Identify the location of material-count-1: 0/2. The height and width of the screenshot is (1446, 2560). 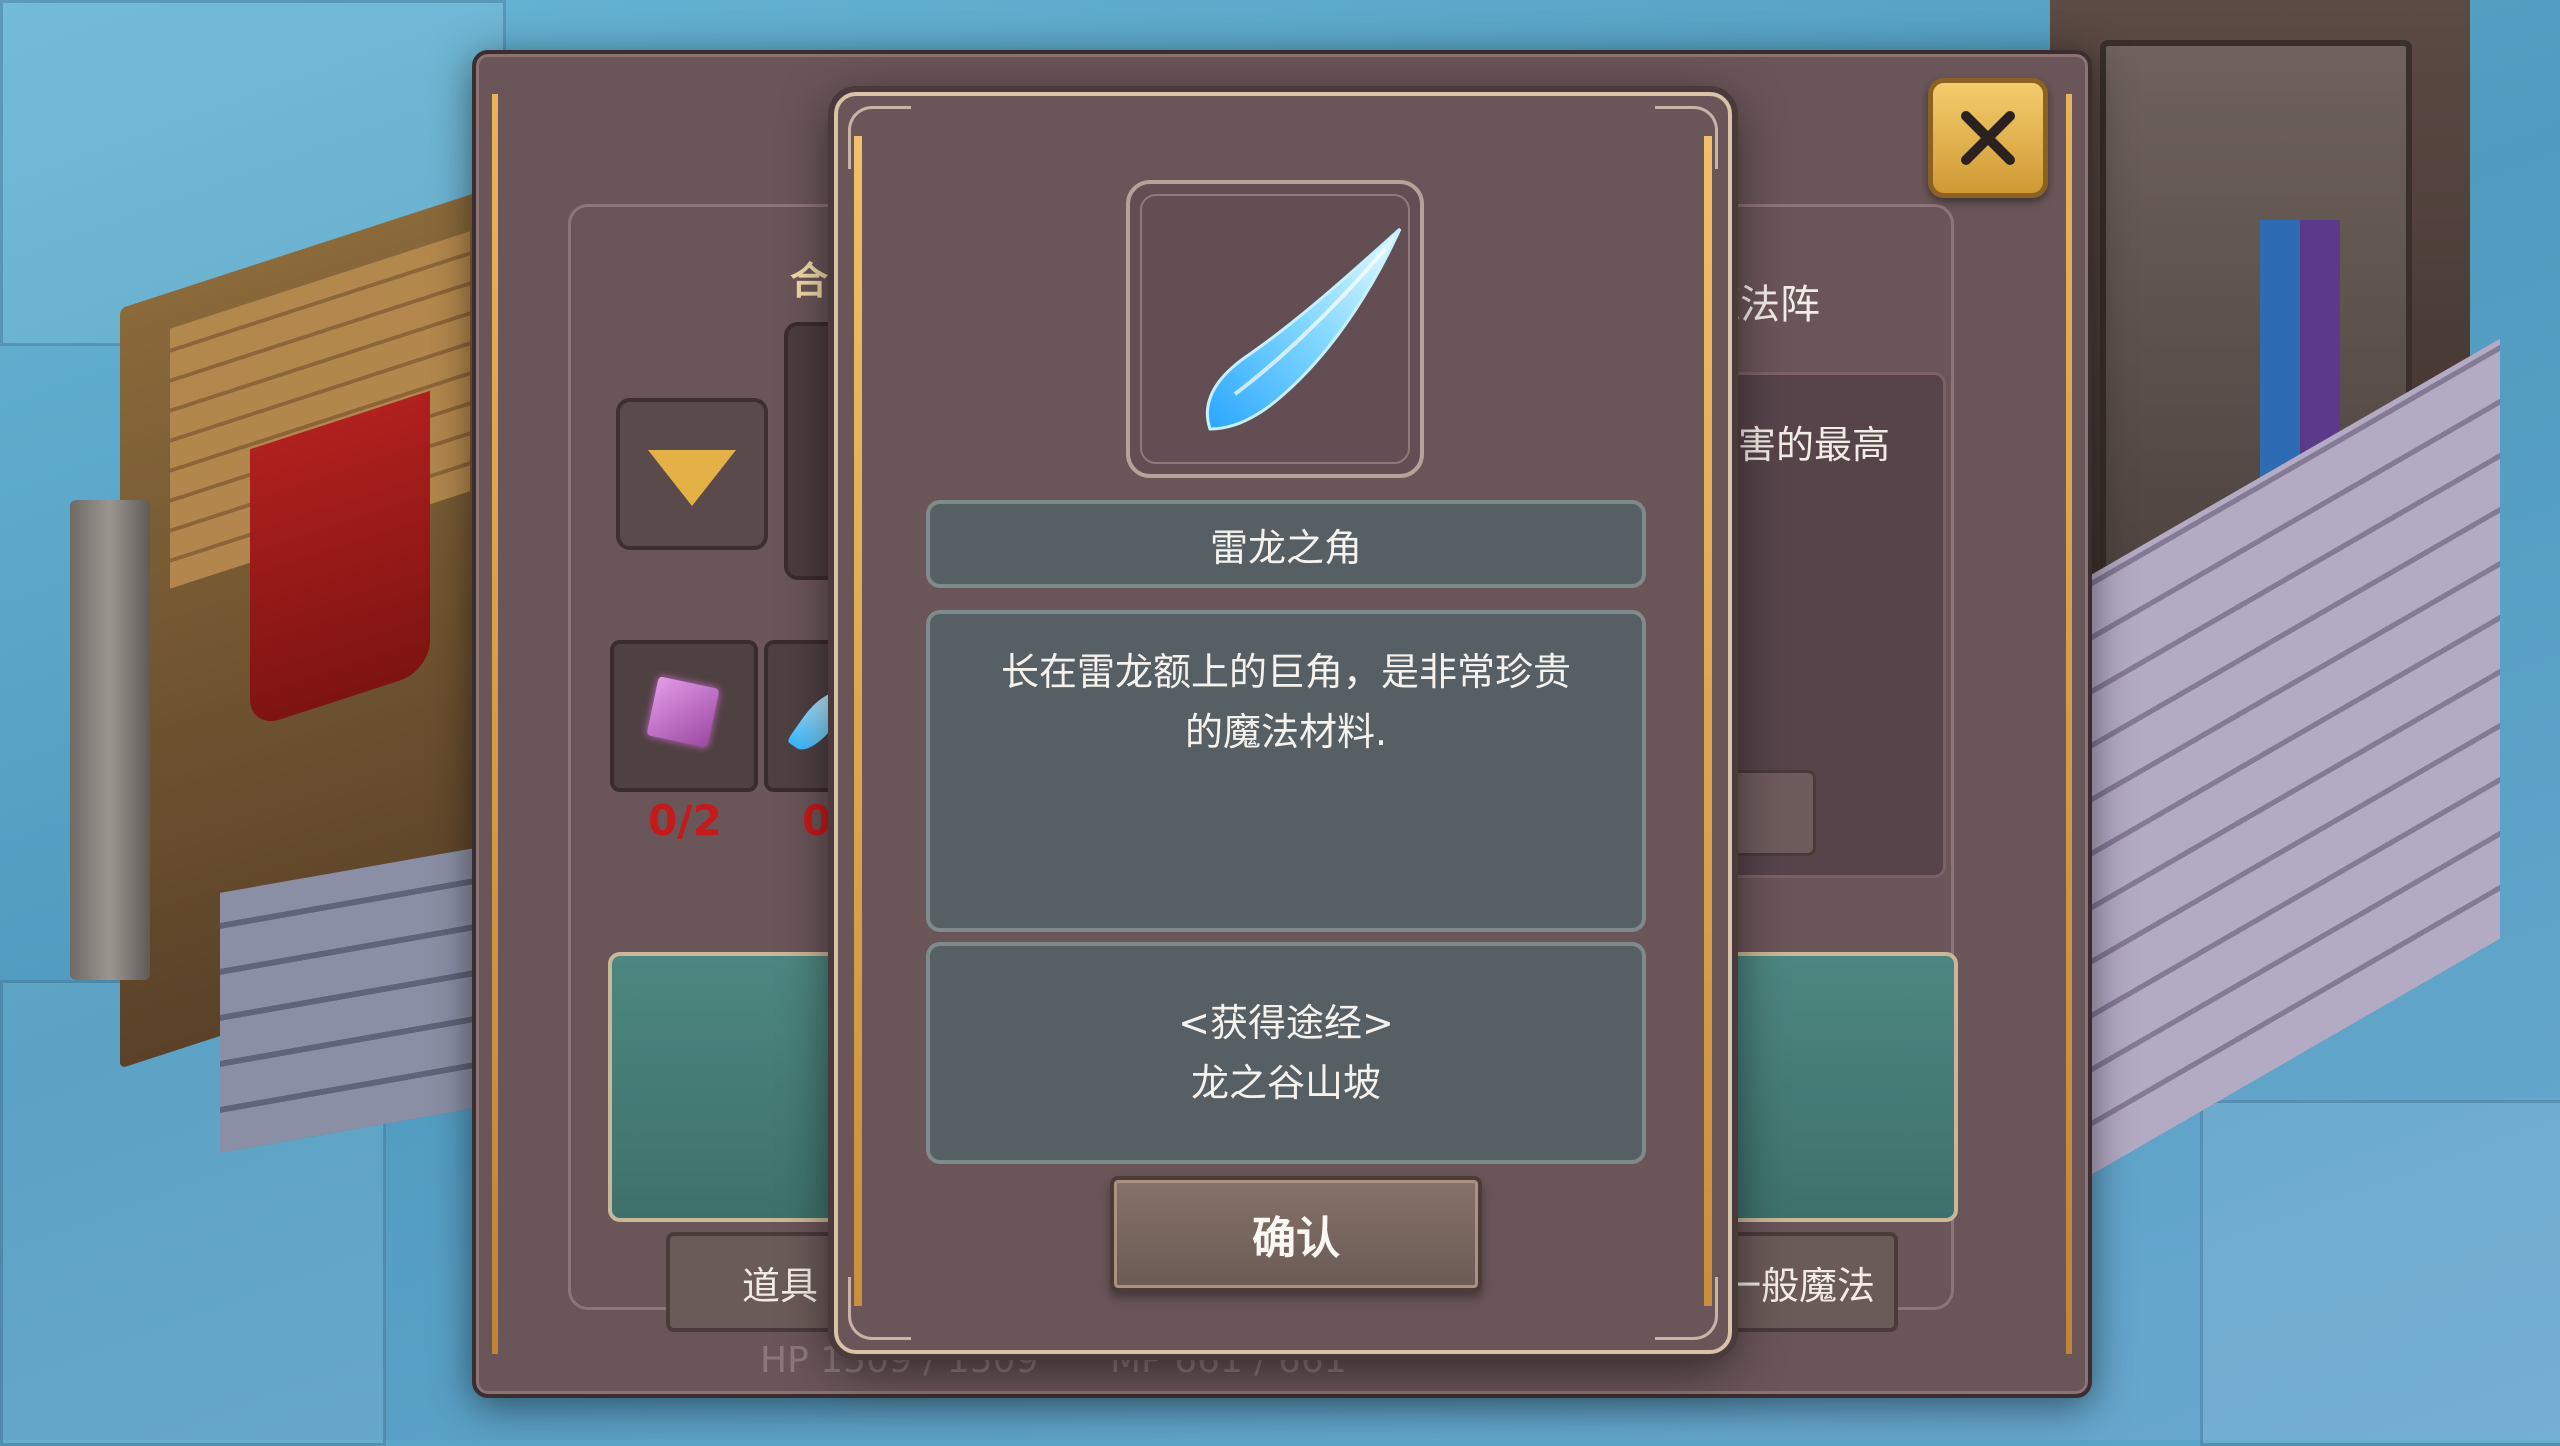
(685, 820).